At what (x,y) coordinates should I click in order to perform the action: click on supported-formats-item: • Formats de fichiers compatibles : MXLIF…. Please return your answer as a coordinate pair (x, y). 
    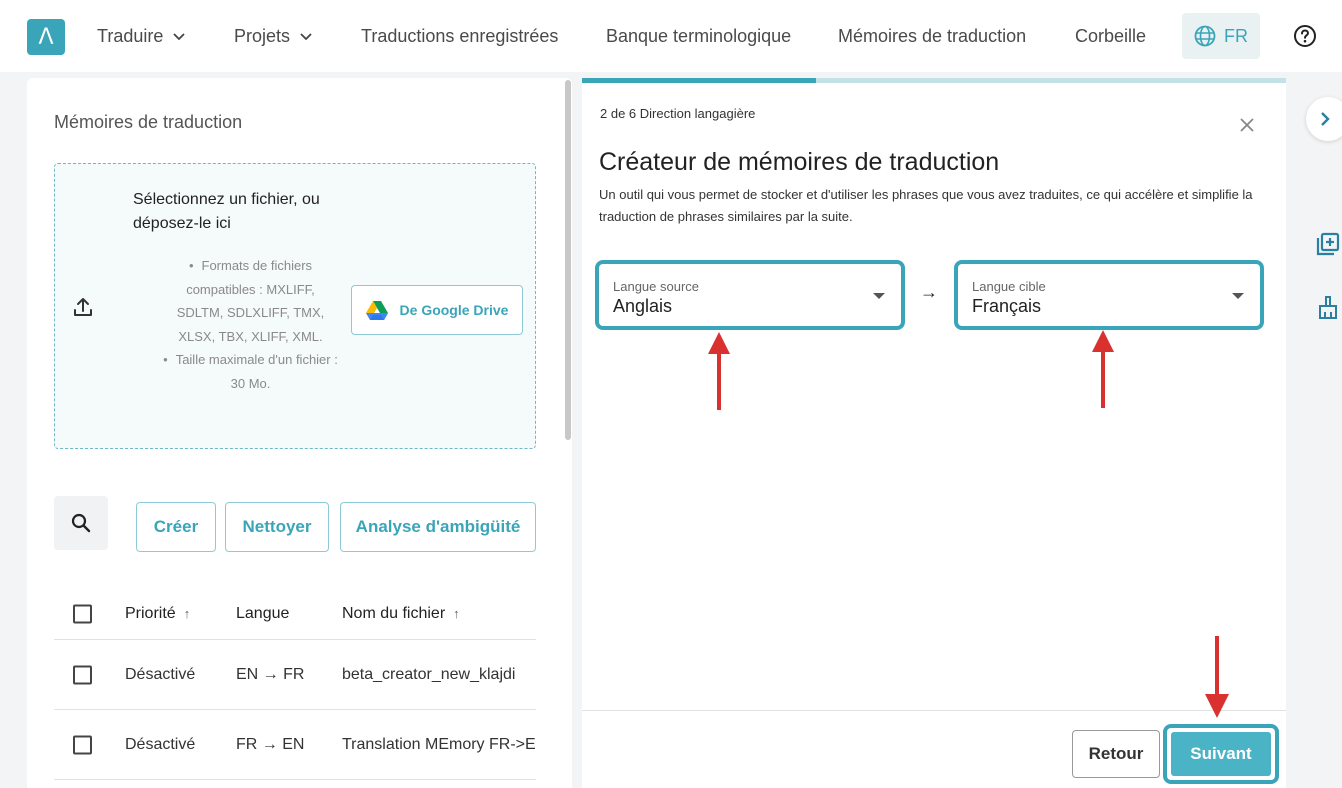
    Looking at the image, I should click on (250, 301).